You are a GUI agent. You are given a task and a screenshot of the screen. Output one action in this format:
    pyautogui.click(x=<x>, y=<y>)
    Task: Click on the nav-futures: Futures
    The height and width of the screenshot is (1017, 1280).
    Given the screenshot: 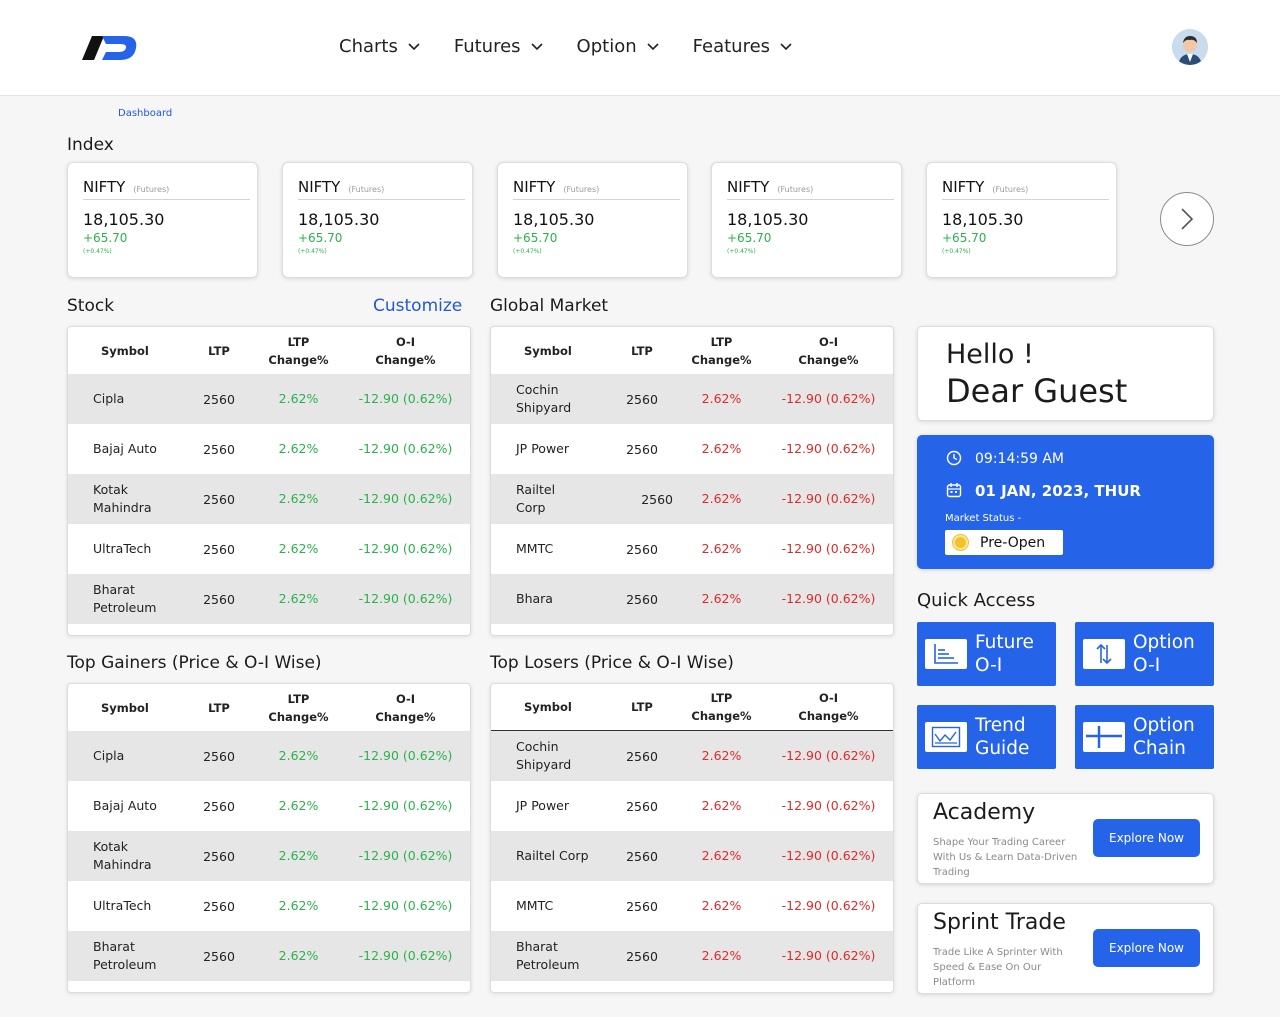 What is the action you would take?
    pyautogui.click(x=498, y=46)
    